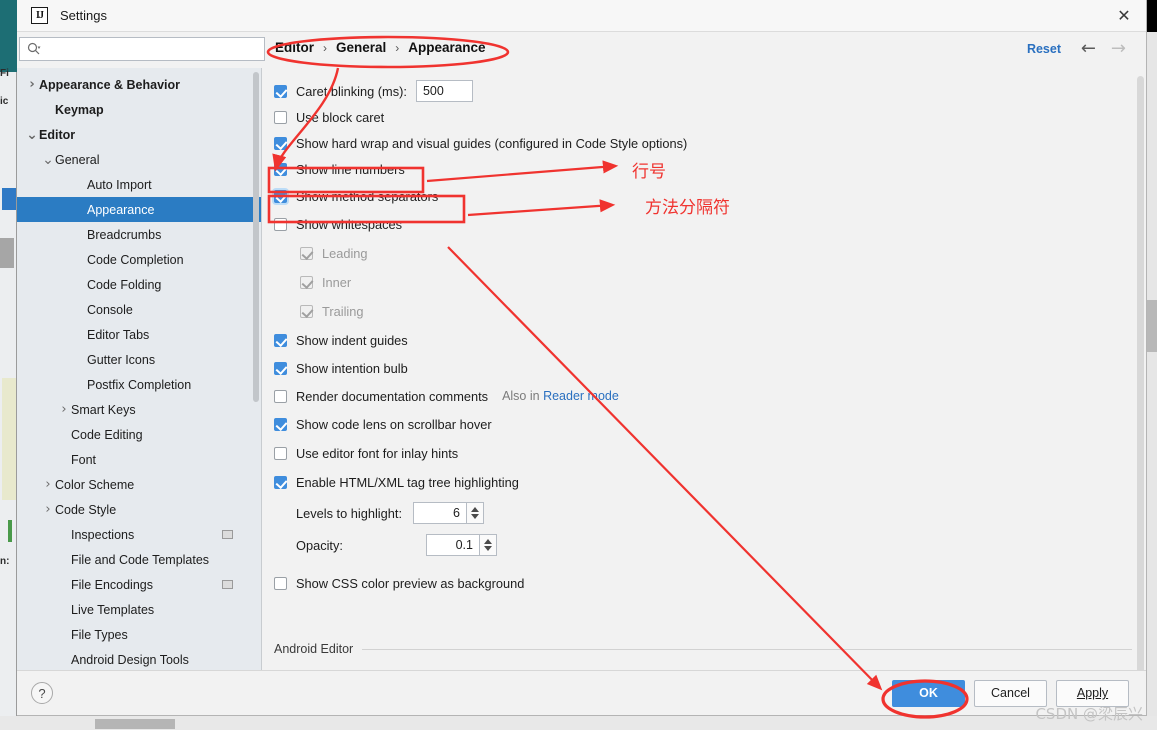 Image resolution: width=1157 pixels, height=730 pixels. Describe the element at coordinates (581, 396) in the screenshot. I see `reader-mode-link: Reader mode` at that location.